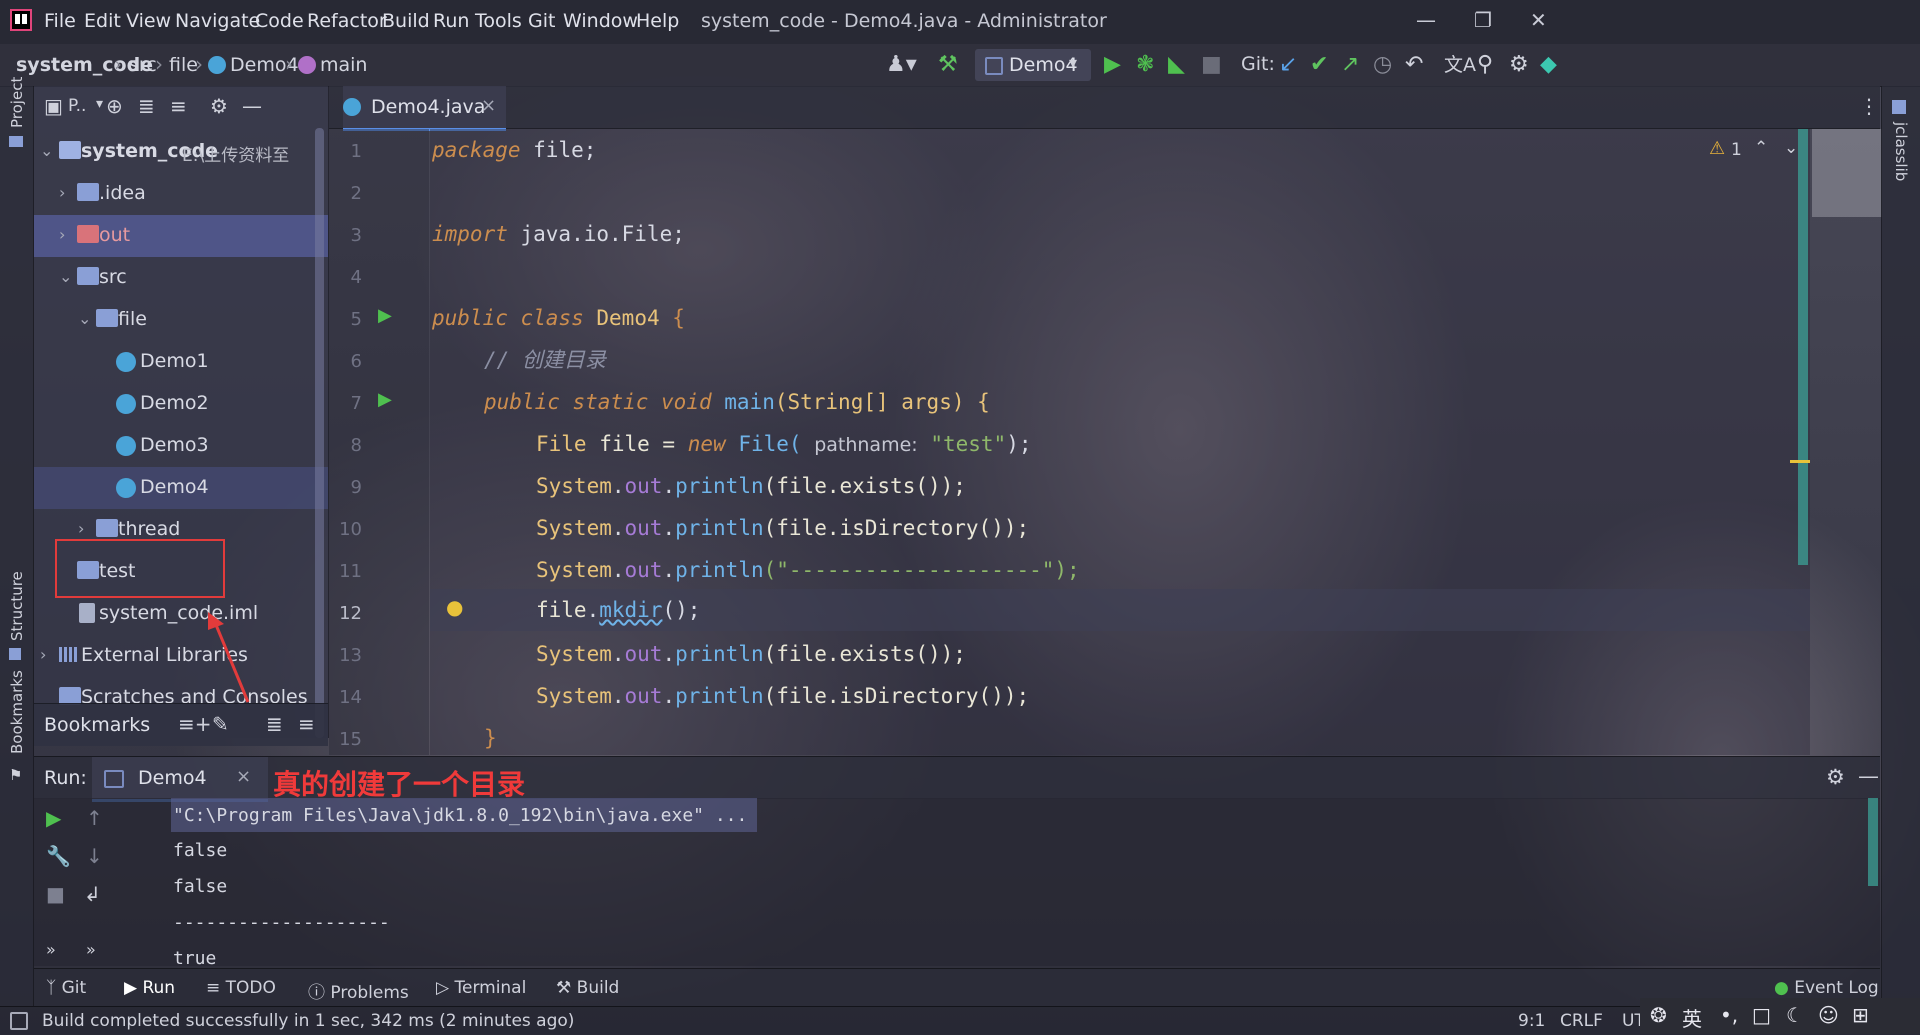 This screenshot has height=1035, width=1920. I want to click on tree-item-file-package: ⌄ file, so click(181, 320).